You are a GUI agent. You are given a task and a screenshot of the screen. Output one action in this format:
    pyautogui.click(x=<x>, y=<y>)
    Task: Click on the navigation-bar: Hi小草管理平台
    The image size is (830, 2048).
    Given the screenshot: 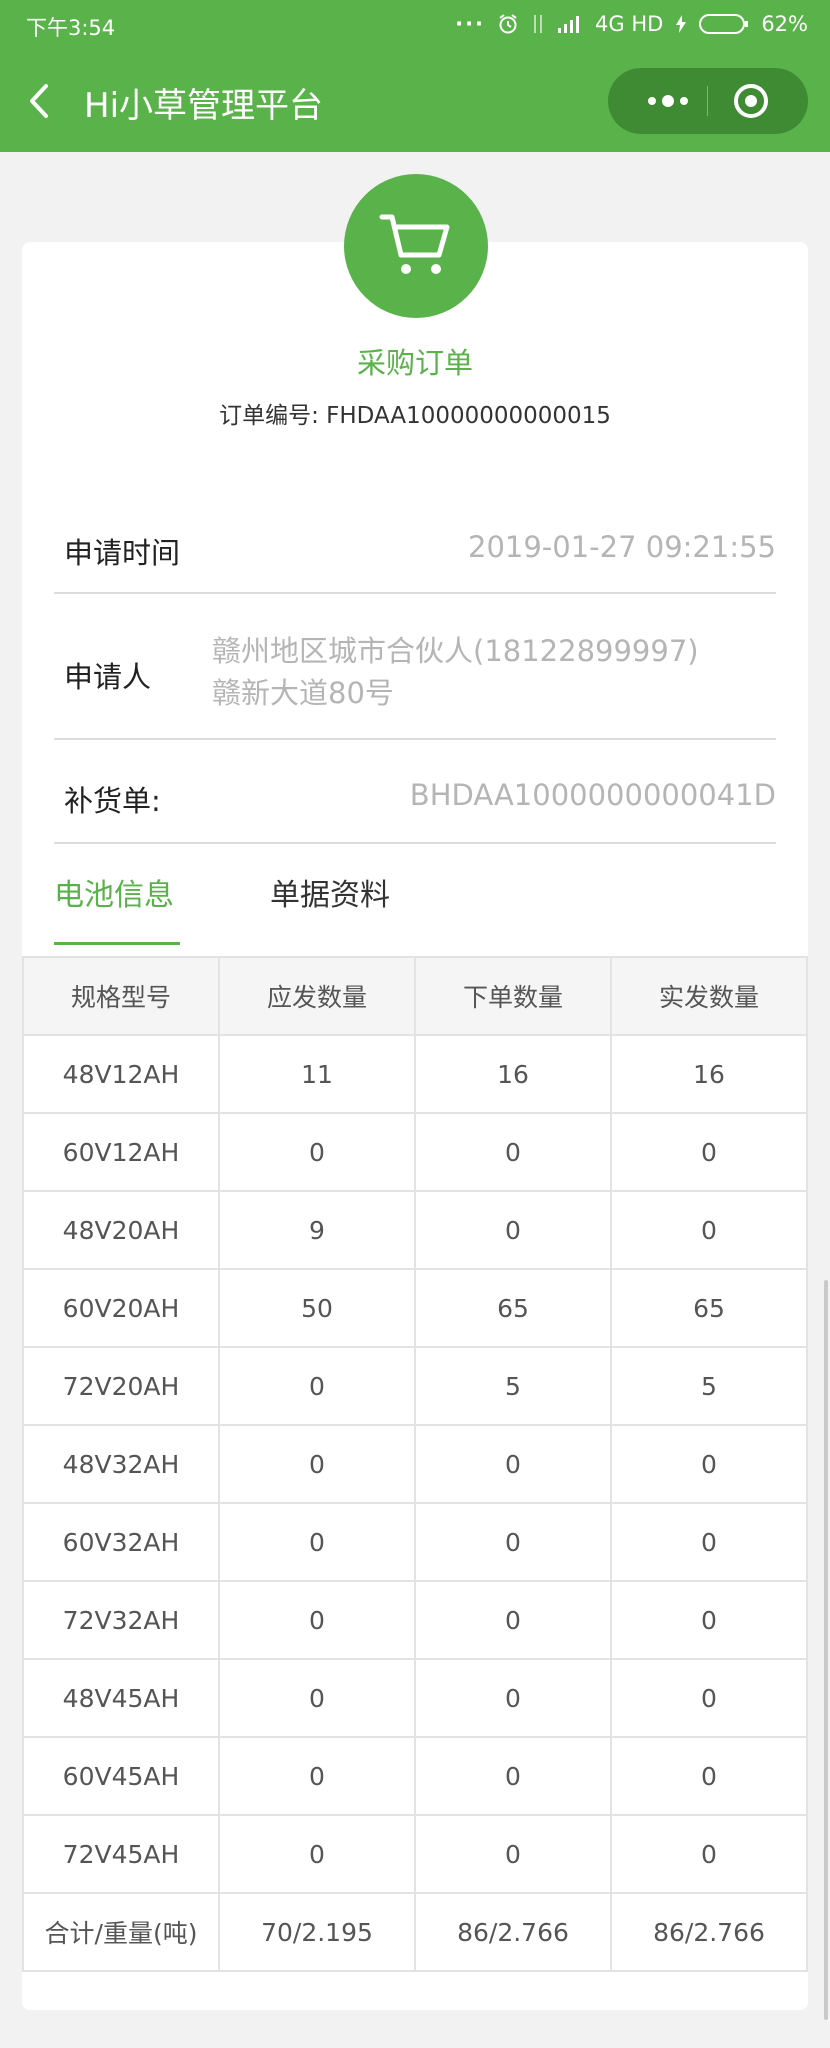 What is the action you would take?
    pyautogui.click(x=415, y=101)
    